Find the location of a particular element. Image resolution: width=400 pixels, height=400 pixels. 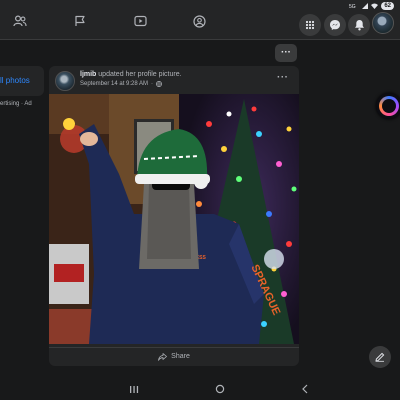

system-navigation-bar is located at coordinates (200, 389).